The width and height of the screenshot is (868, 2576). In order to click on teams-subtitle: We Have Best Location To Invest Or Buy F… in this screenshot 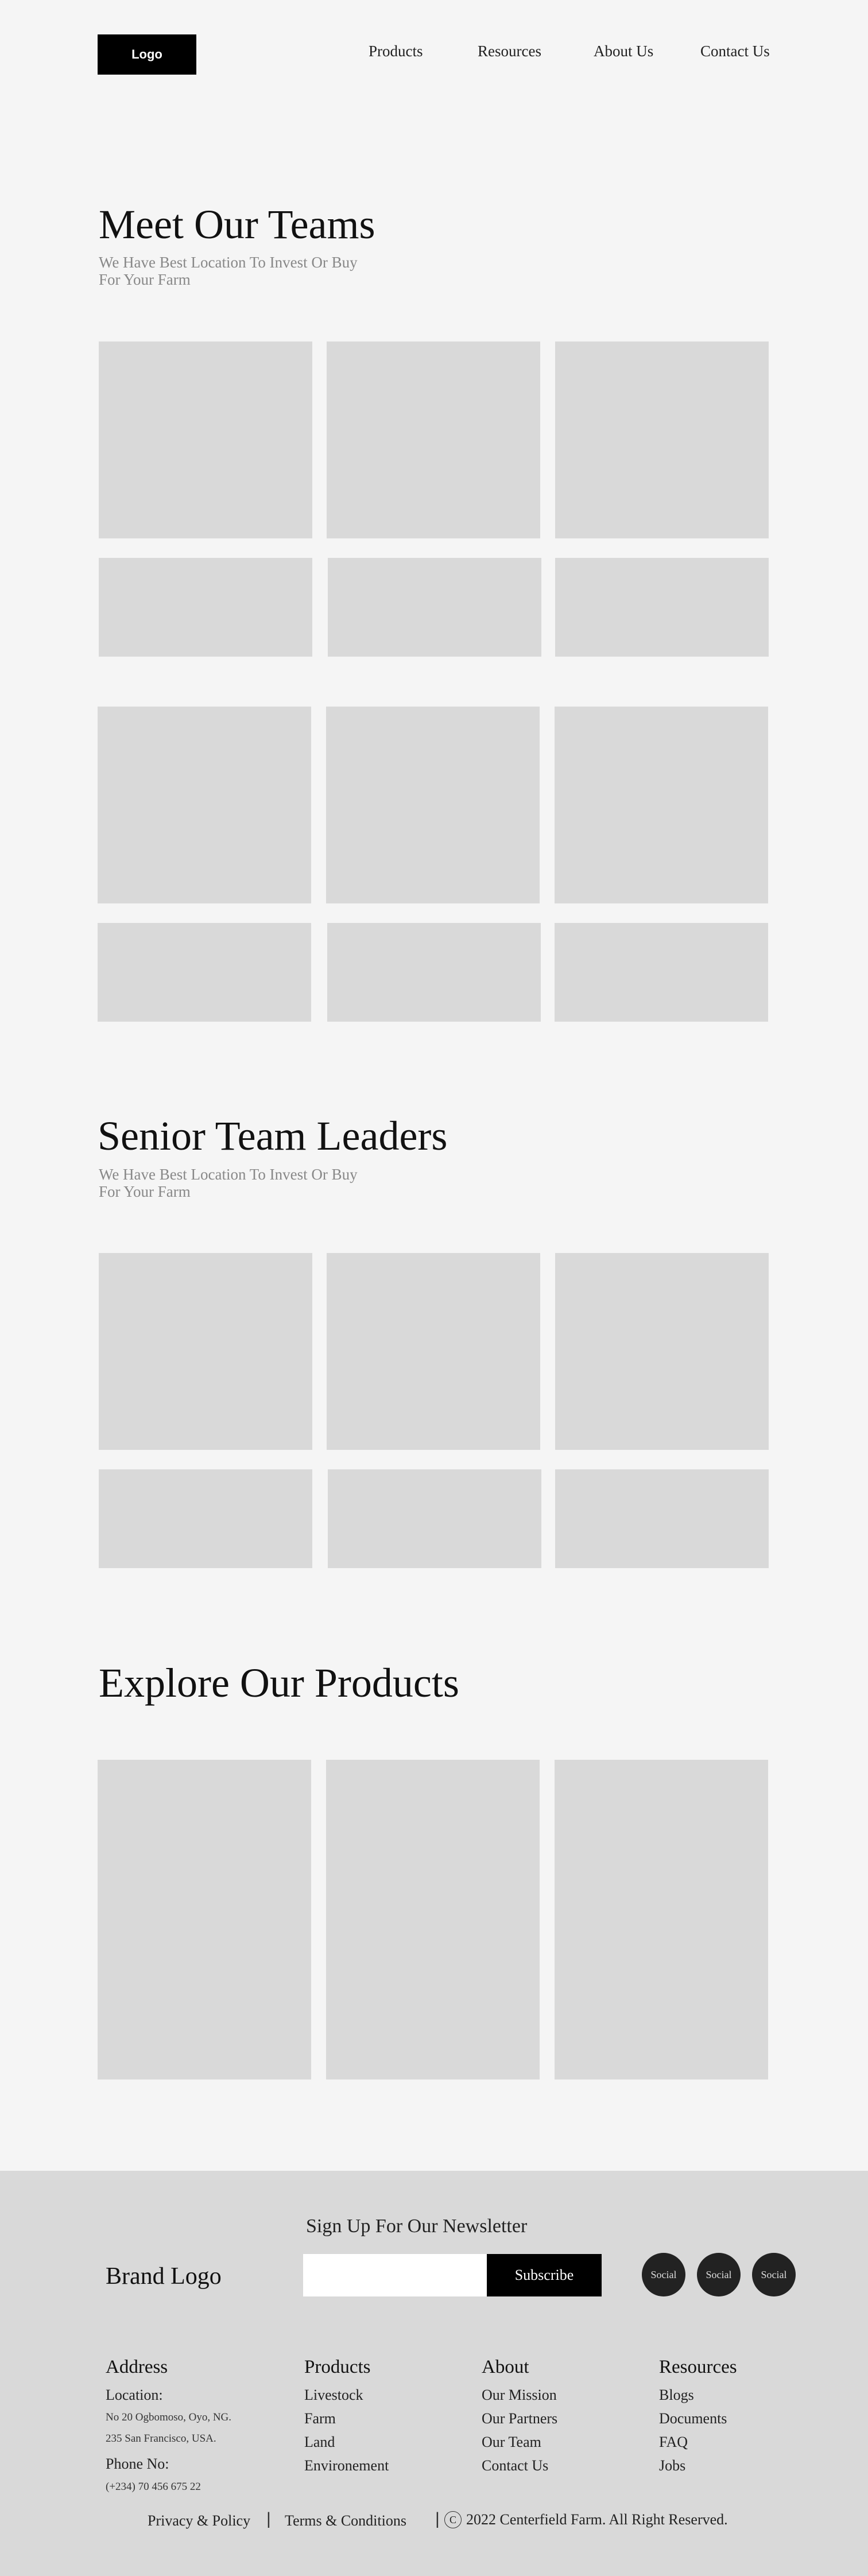, I will do `click(228, 271)`.